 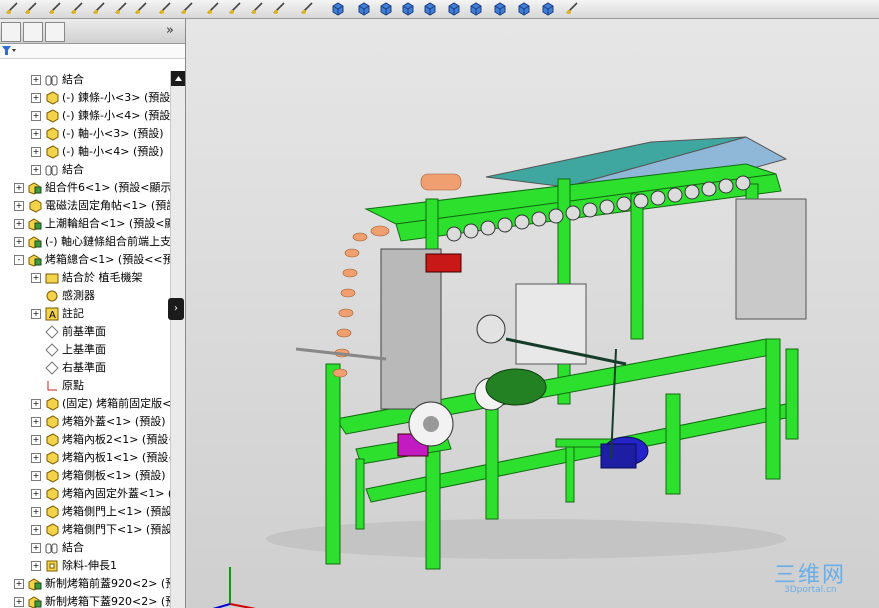 What do you see at coordinates (114, 475) in the screenshot?
I see `tree-item-label: 烤箱側板<1> (預設)` at bounding box center [114, 475].